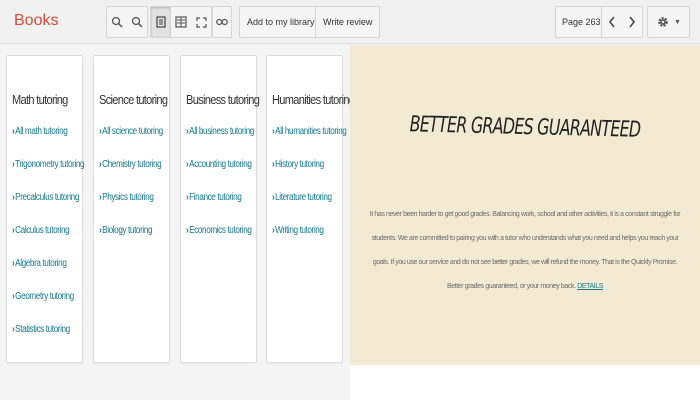 The height and width of the screenshot is (400, 700). I want to click on link-control, so click(222, 22).